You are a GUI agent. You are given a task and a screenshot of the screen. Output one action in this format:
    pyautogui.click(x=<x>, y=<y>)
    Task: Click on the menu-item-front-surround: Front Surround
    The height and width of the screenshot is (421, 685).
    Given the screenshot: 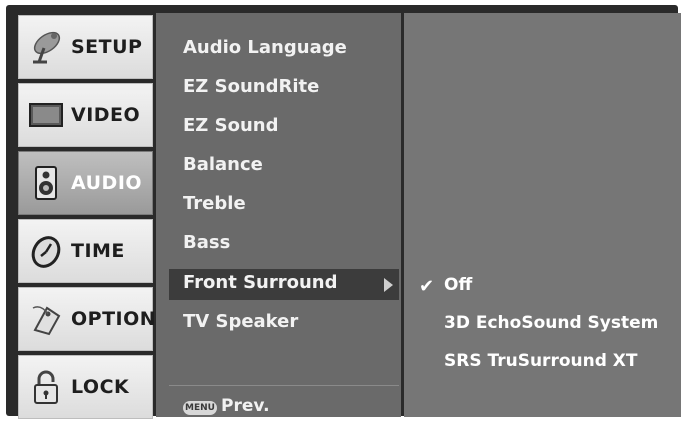 What is the action you would take?
    pyautogui.click(x=260, y=282)
    